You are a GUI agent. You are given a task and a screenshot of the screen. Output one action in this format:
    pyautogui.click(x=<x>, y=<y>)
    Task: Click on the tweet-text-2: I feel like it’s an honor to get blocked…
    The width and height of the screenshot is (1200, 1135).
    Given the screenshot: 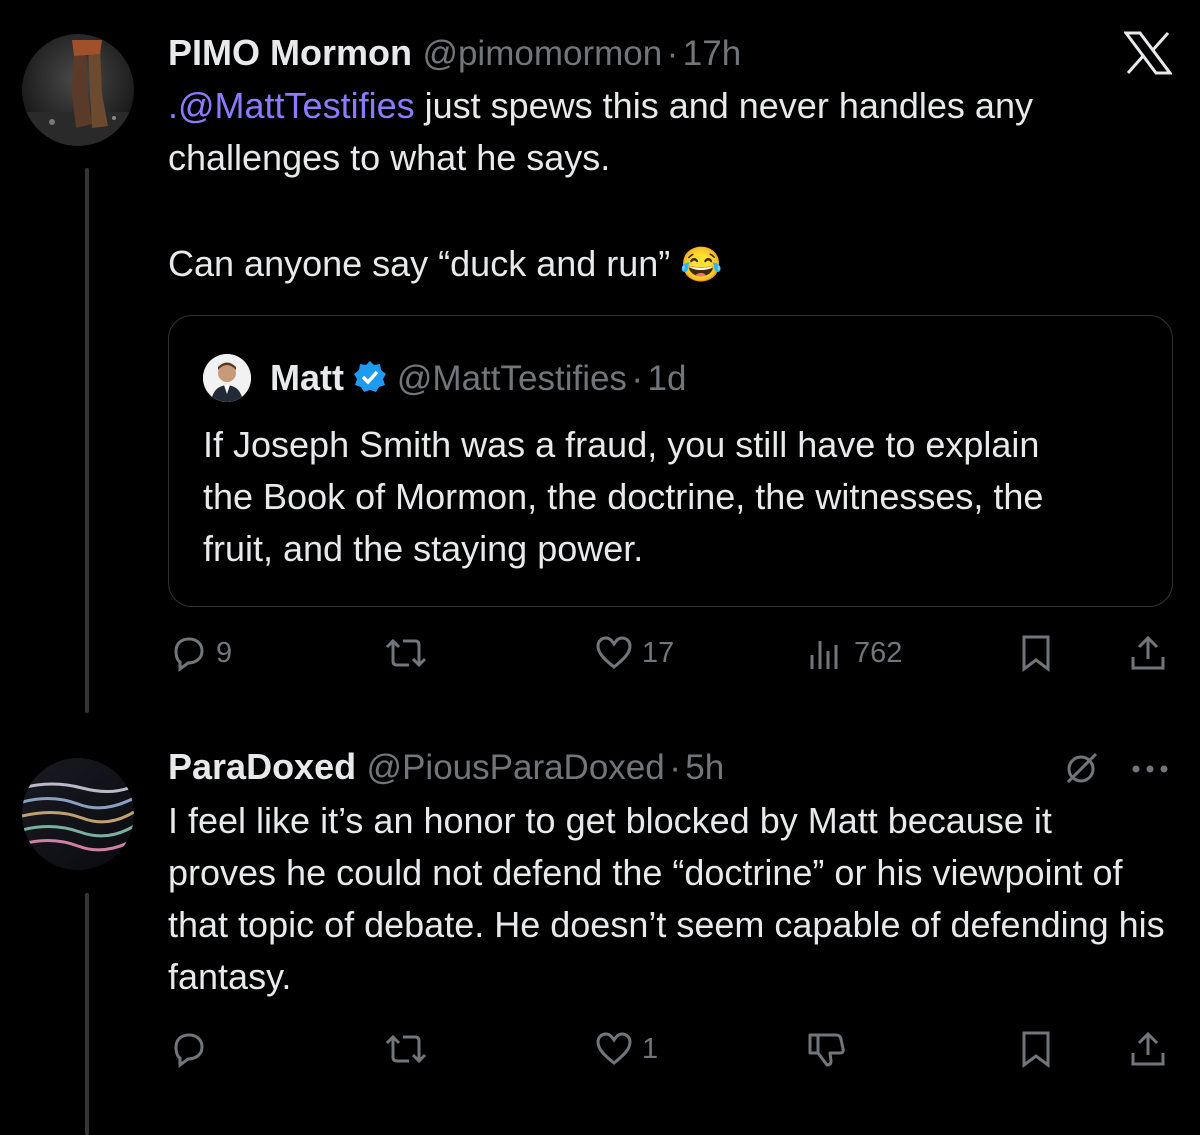 What is the action you would take?
    pyautogui.click(x=666, y=898)
    